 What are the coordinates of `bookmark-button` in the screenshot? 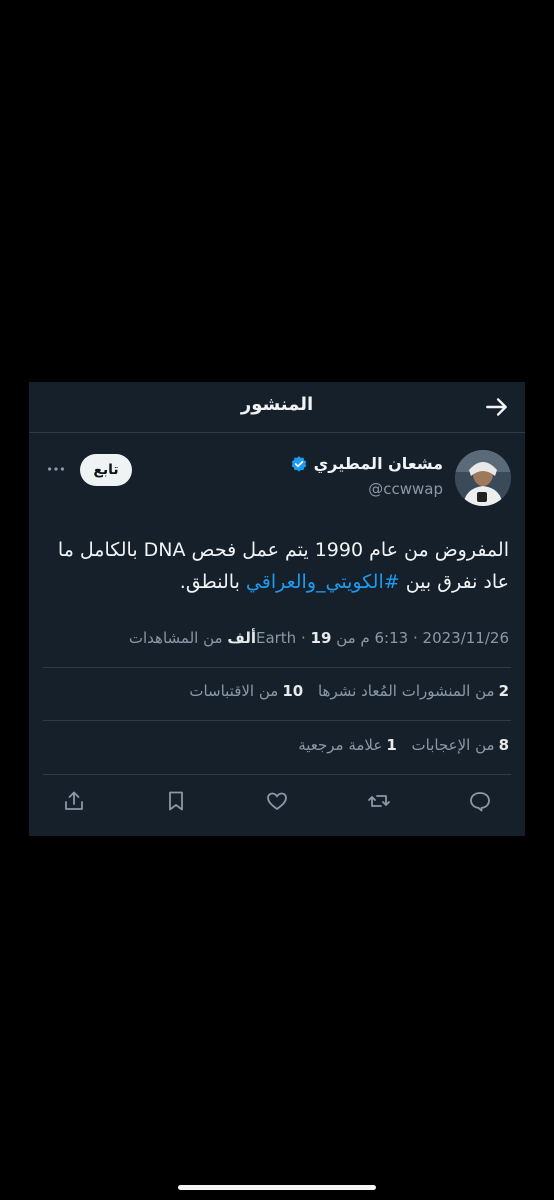 It's located at (176, 801).